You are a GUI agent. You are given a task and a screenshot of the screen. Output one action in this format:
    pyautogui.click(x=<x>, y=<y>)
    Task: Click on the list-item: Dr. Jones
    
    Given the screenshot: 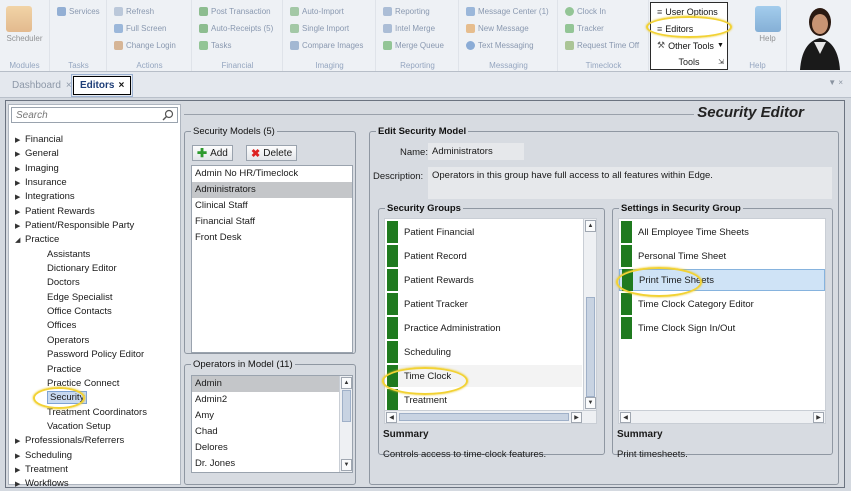 What is the action you would take?
    pyautogui.click(x=265, y=464)
    